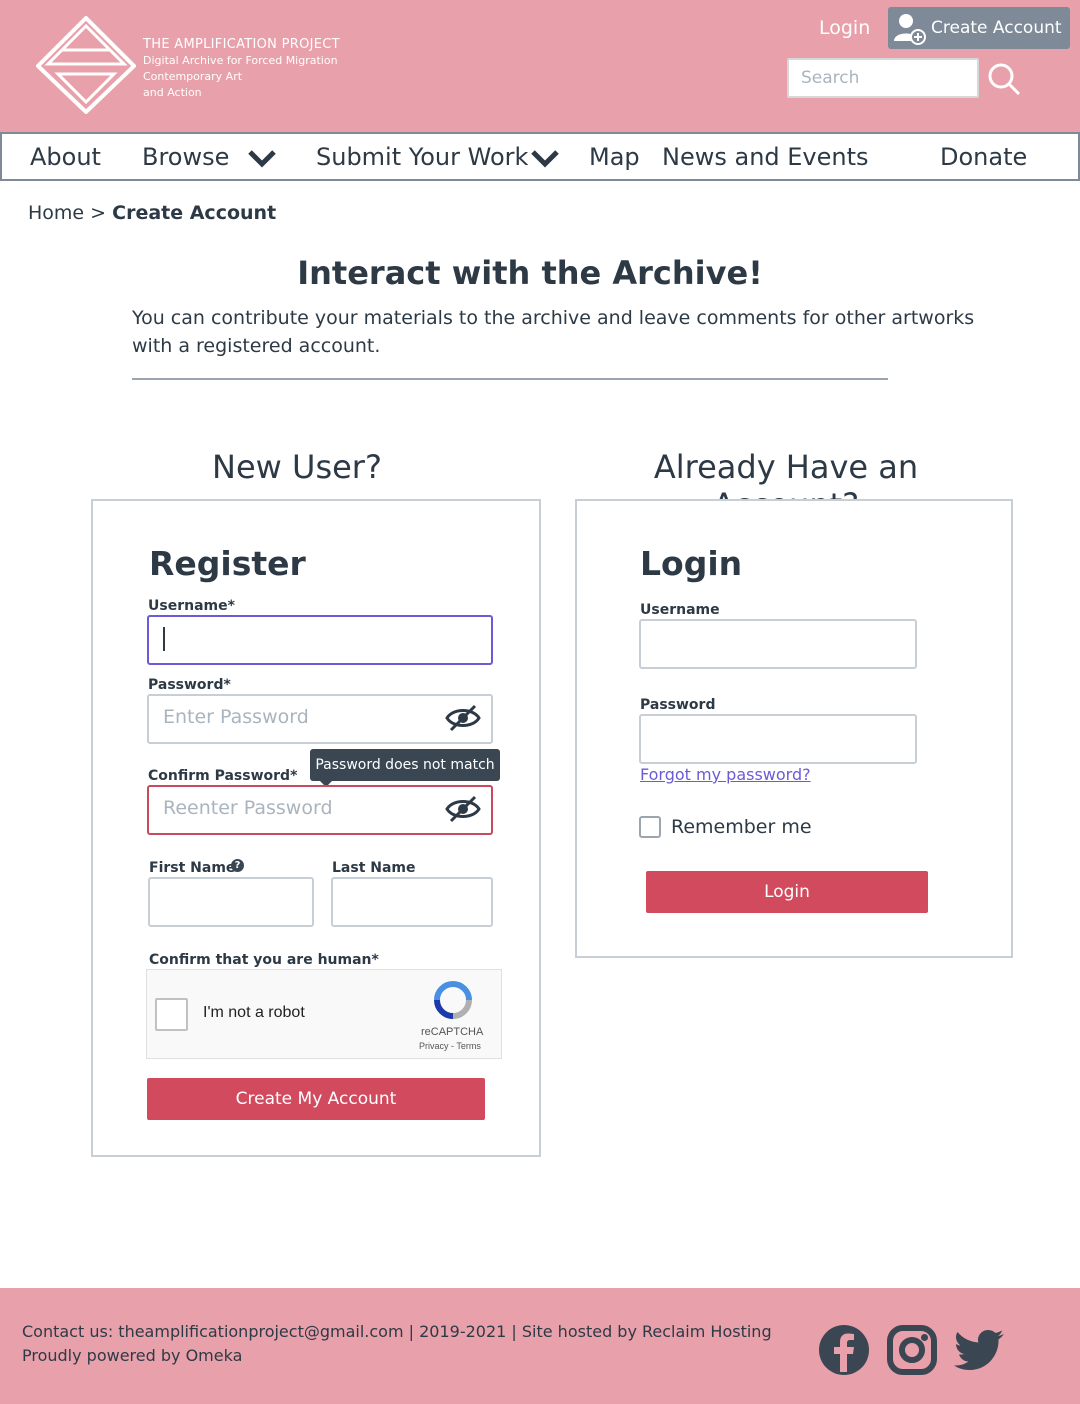  I want to click on register-confirm-password-input: Reenter Password, so click(320, 810).